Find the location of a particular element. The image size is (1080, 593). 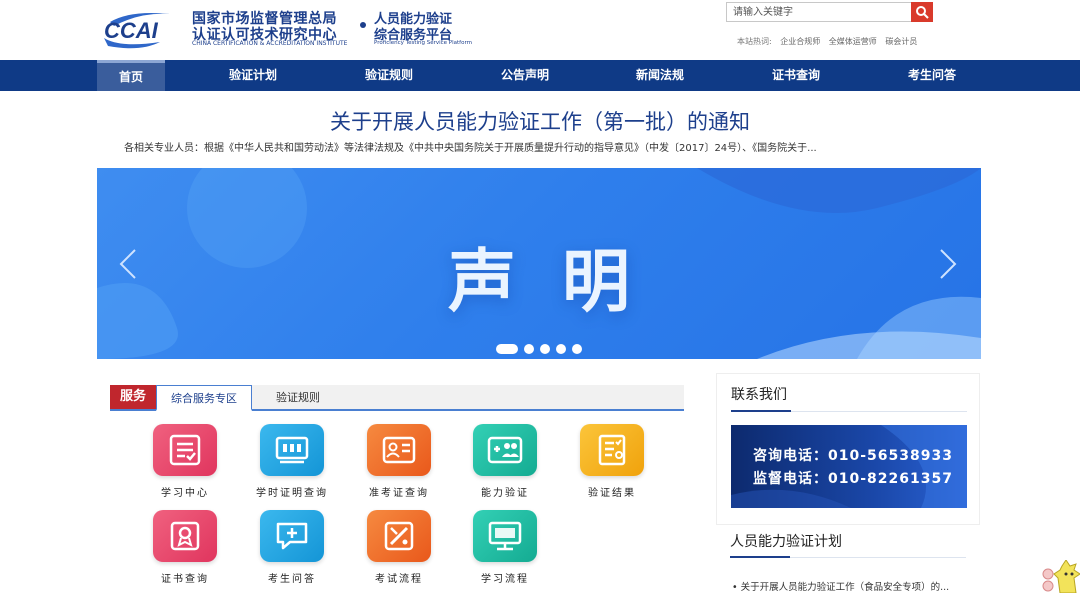

hours-certificate-icon is located at coordinates (292, 450).